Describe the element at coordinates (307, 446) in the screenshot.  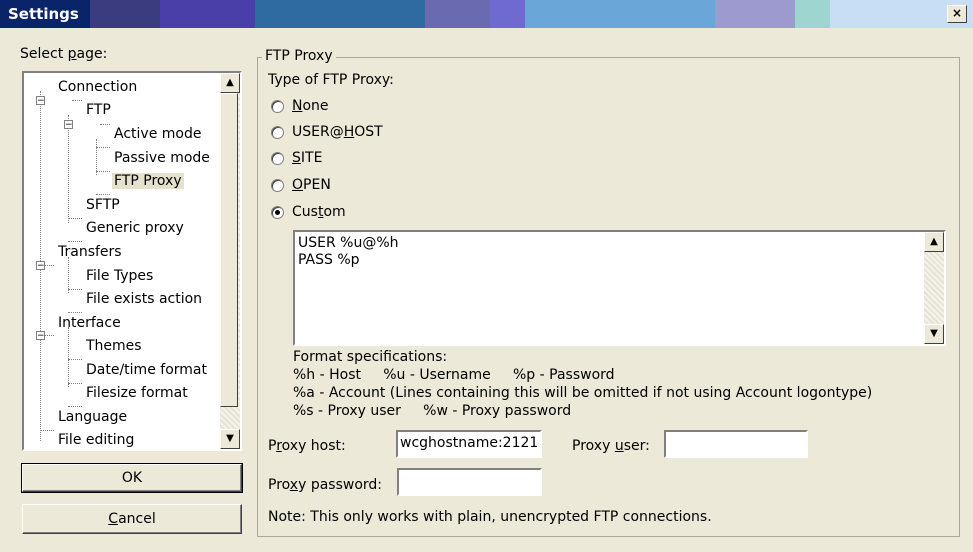
I see `proxy-host-label: Proxy host:` at that location.